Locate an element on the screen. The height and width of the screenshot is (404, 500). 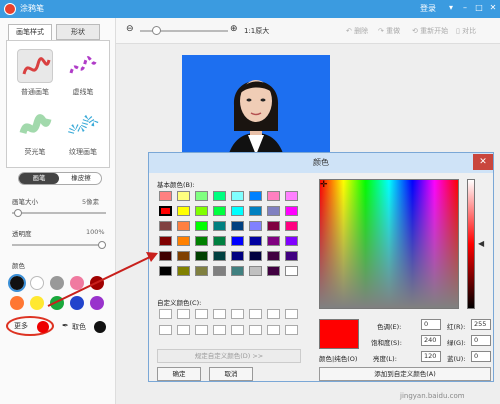
current-color-swatch is located at coordinates (43, 327).